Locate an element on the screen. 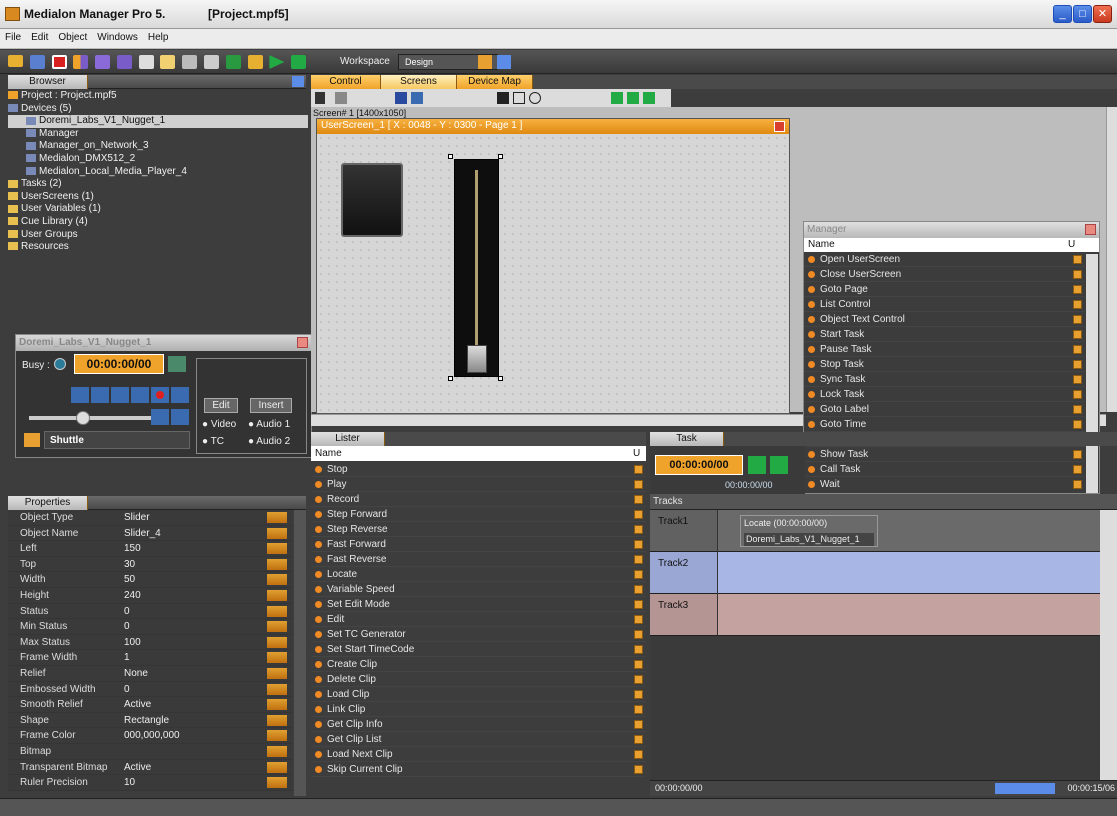 This screenshot has height=816, width=1117. manager-command-item: Wait is located at coordinates (944, 483).